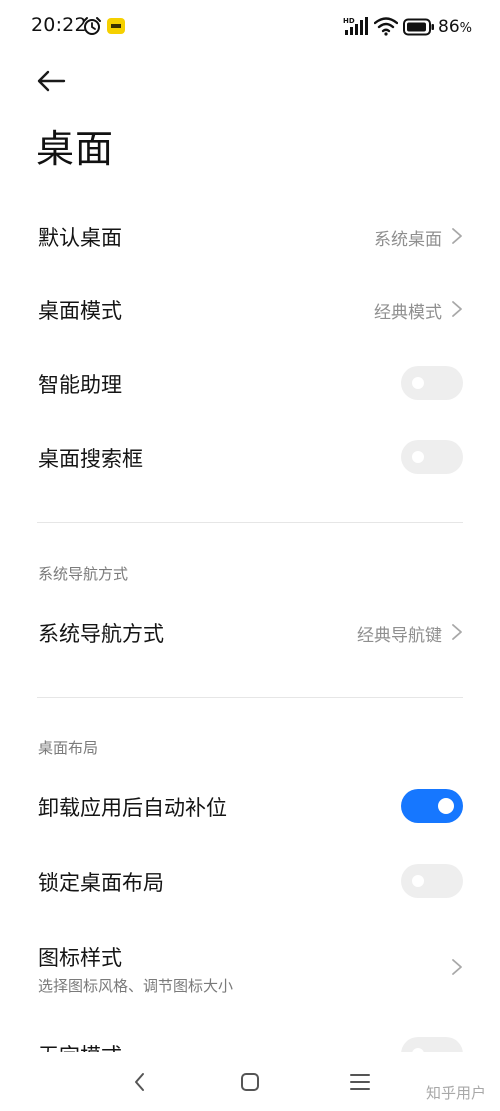 Image resolution: width=500 pixels, height=1111 pixels. I want to click on lock-layout-toggle, so click(432, 881).